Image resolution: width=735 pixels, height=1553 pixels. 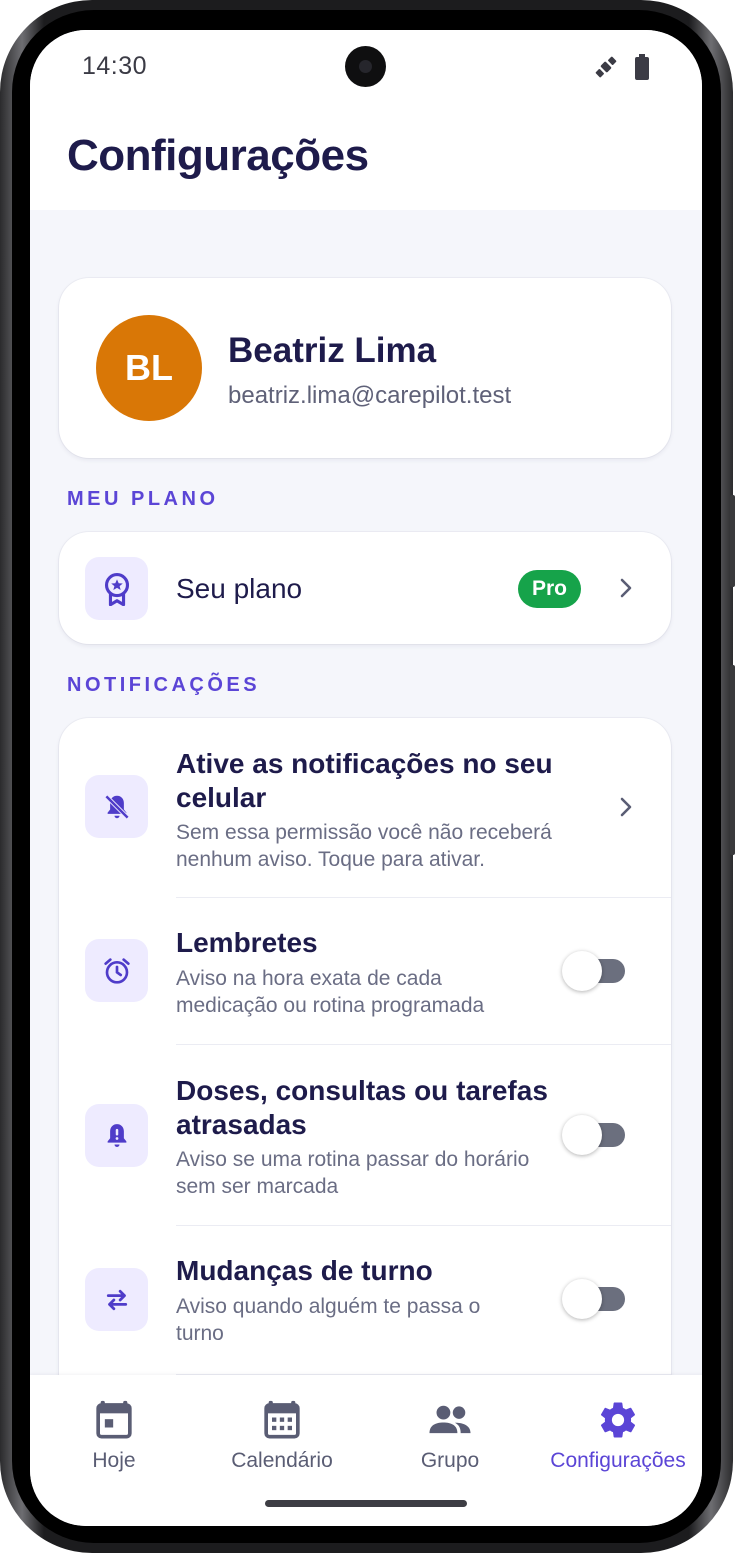 I want to click on profile-email: beatriz.lima@carepilot.test, so click(x=370, y=395).